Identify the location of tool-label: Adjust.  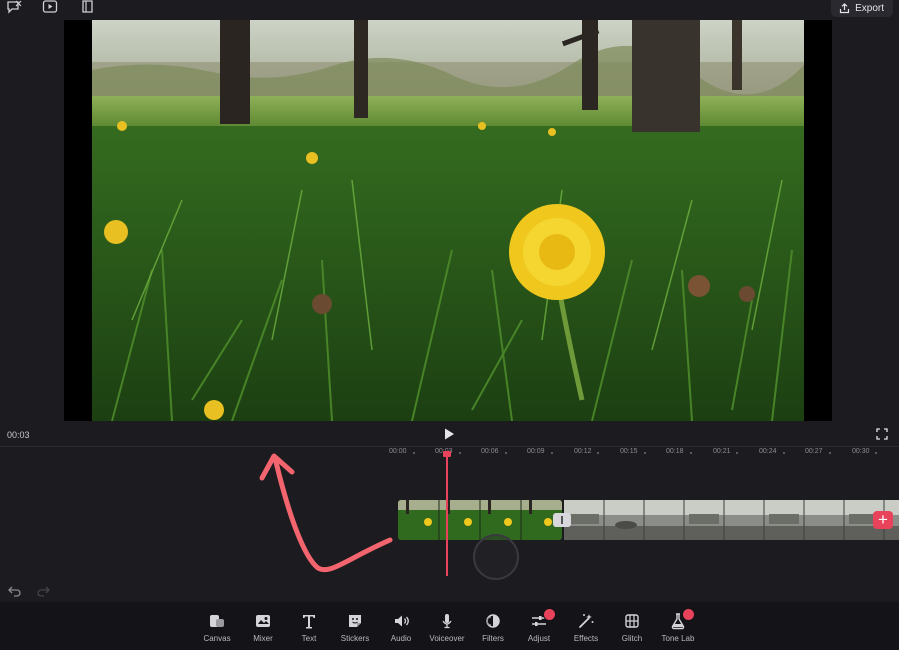
(539, 638).